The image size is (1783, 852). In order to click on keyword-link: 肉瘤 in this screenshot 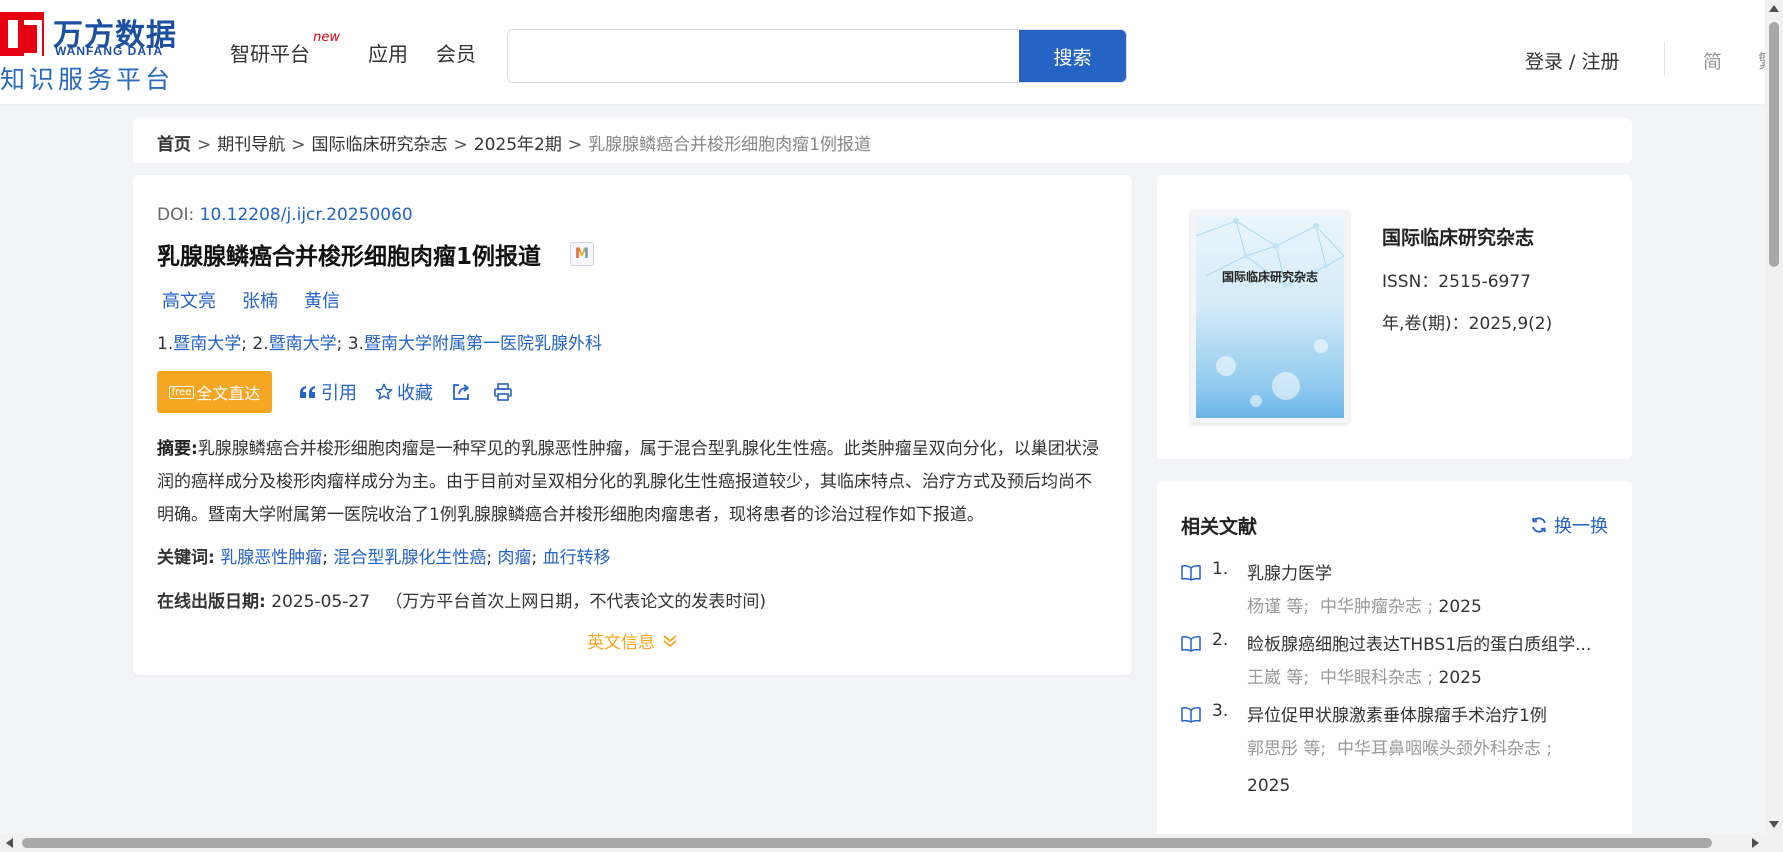, I will do `click(515, 558)`.